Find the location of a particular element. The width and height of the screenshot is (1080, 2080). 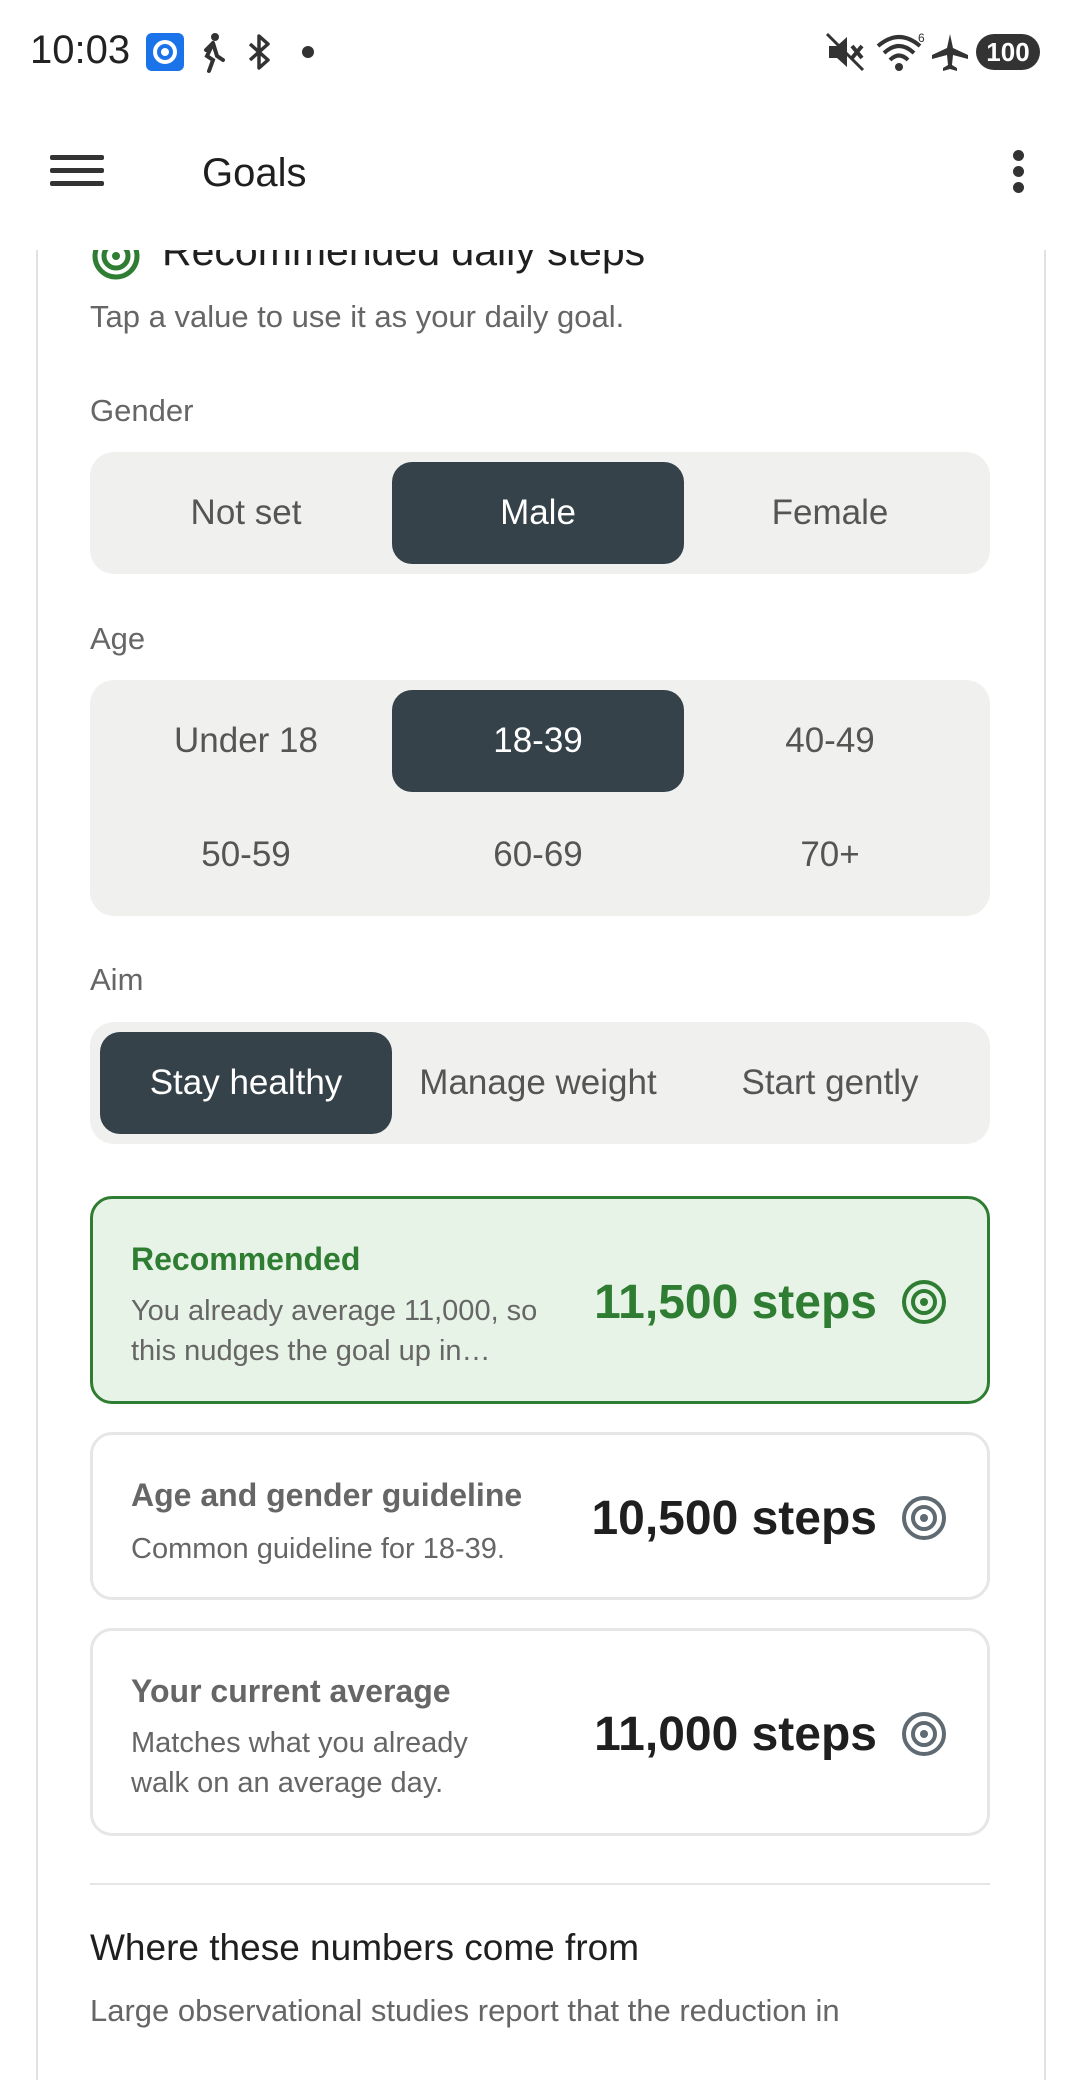

sources-heading: Where these numbers come from is located at coordinates (365, 1947).